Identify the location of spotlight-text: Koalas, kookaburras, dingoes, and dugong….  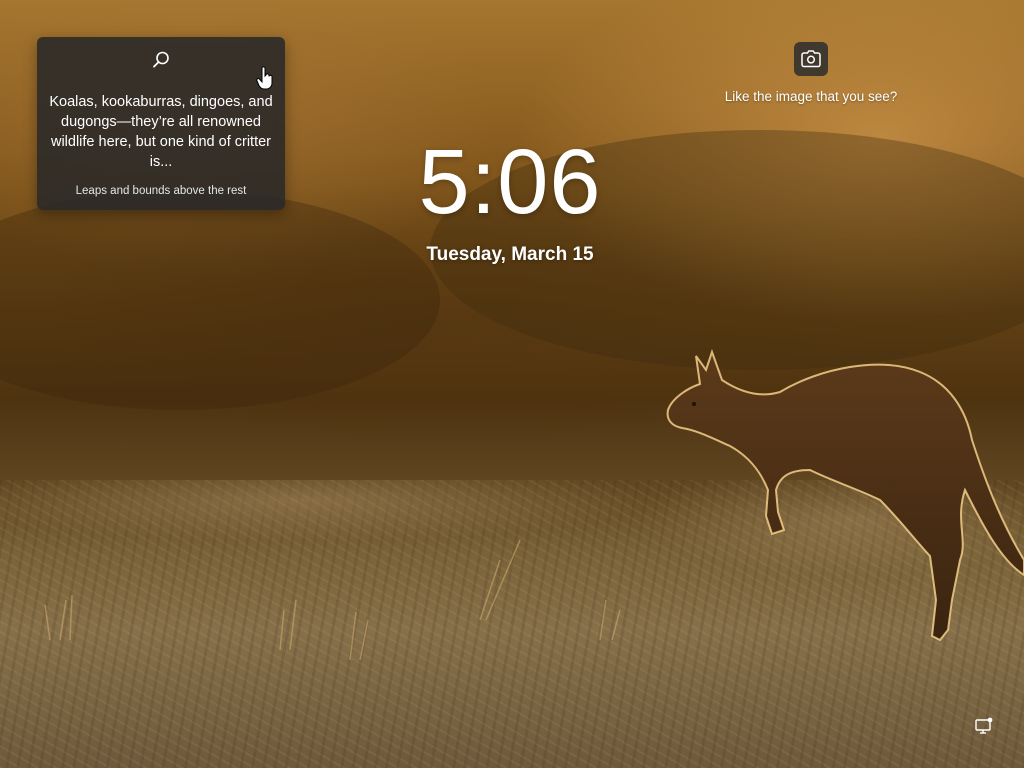
(161, 132).